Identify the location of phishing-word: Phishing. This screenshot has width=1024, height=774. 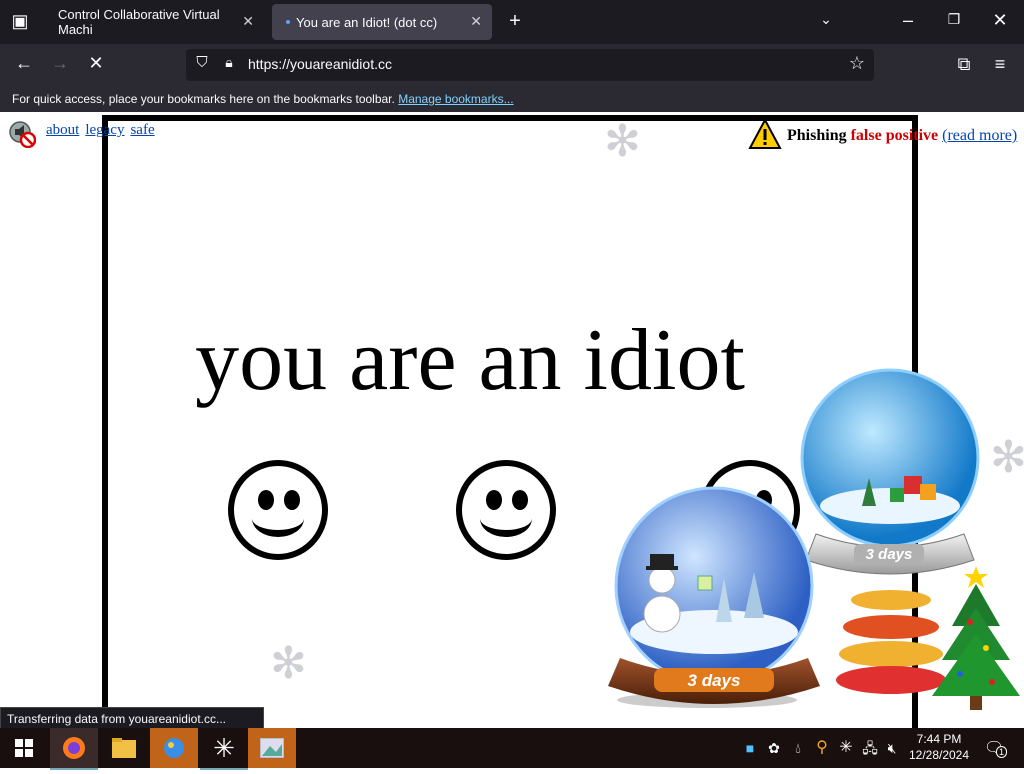
(817, 135).